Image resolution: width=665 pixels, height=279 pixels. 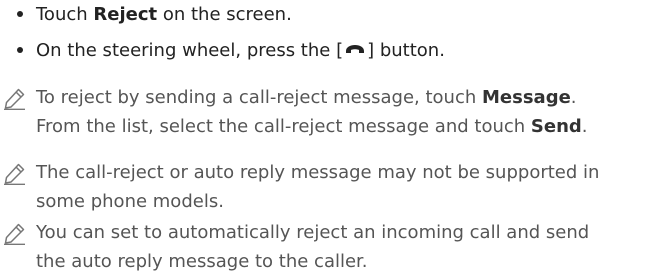 I want to click on bullet-item-touch-reject: Touch Reject on the screen., so click(x=154, y=14).